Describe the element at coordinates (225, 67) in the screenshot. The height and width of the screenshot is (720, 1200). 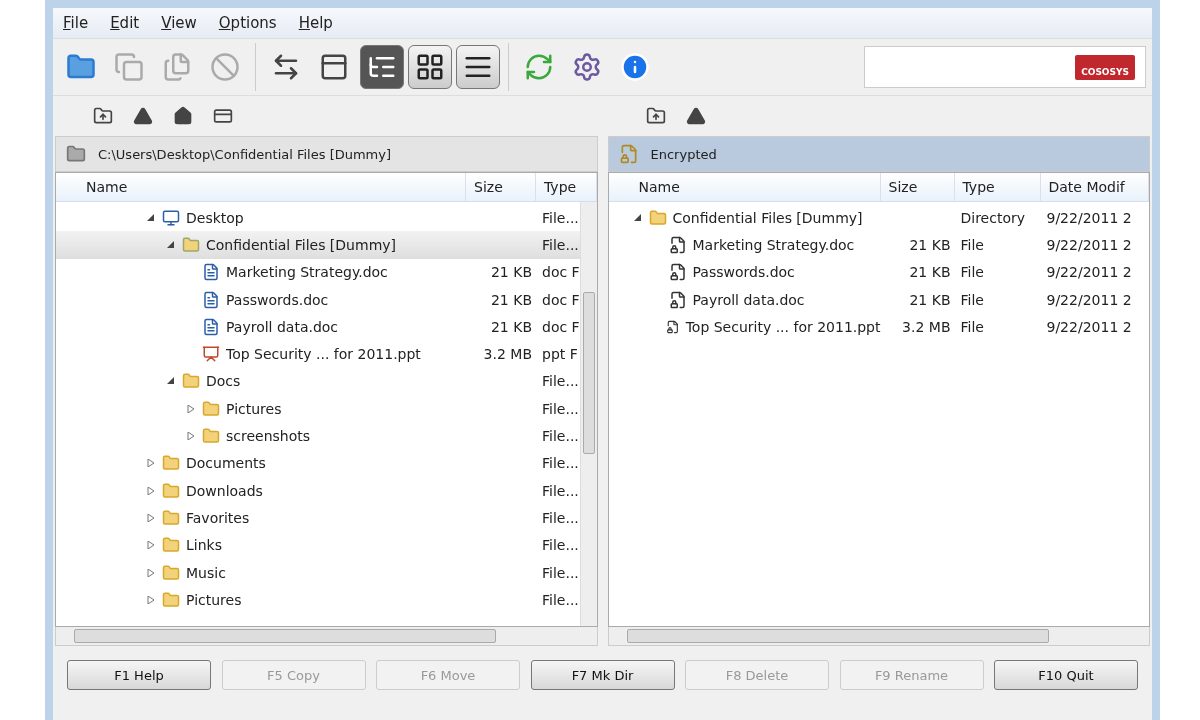
I see `cancel-icon` at that location.